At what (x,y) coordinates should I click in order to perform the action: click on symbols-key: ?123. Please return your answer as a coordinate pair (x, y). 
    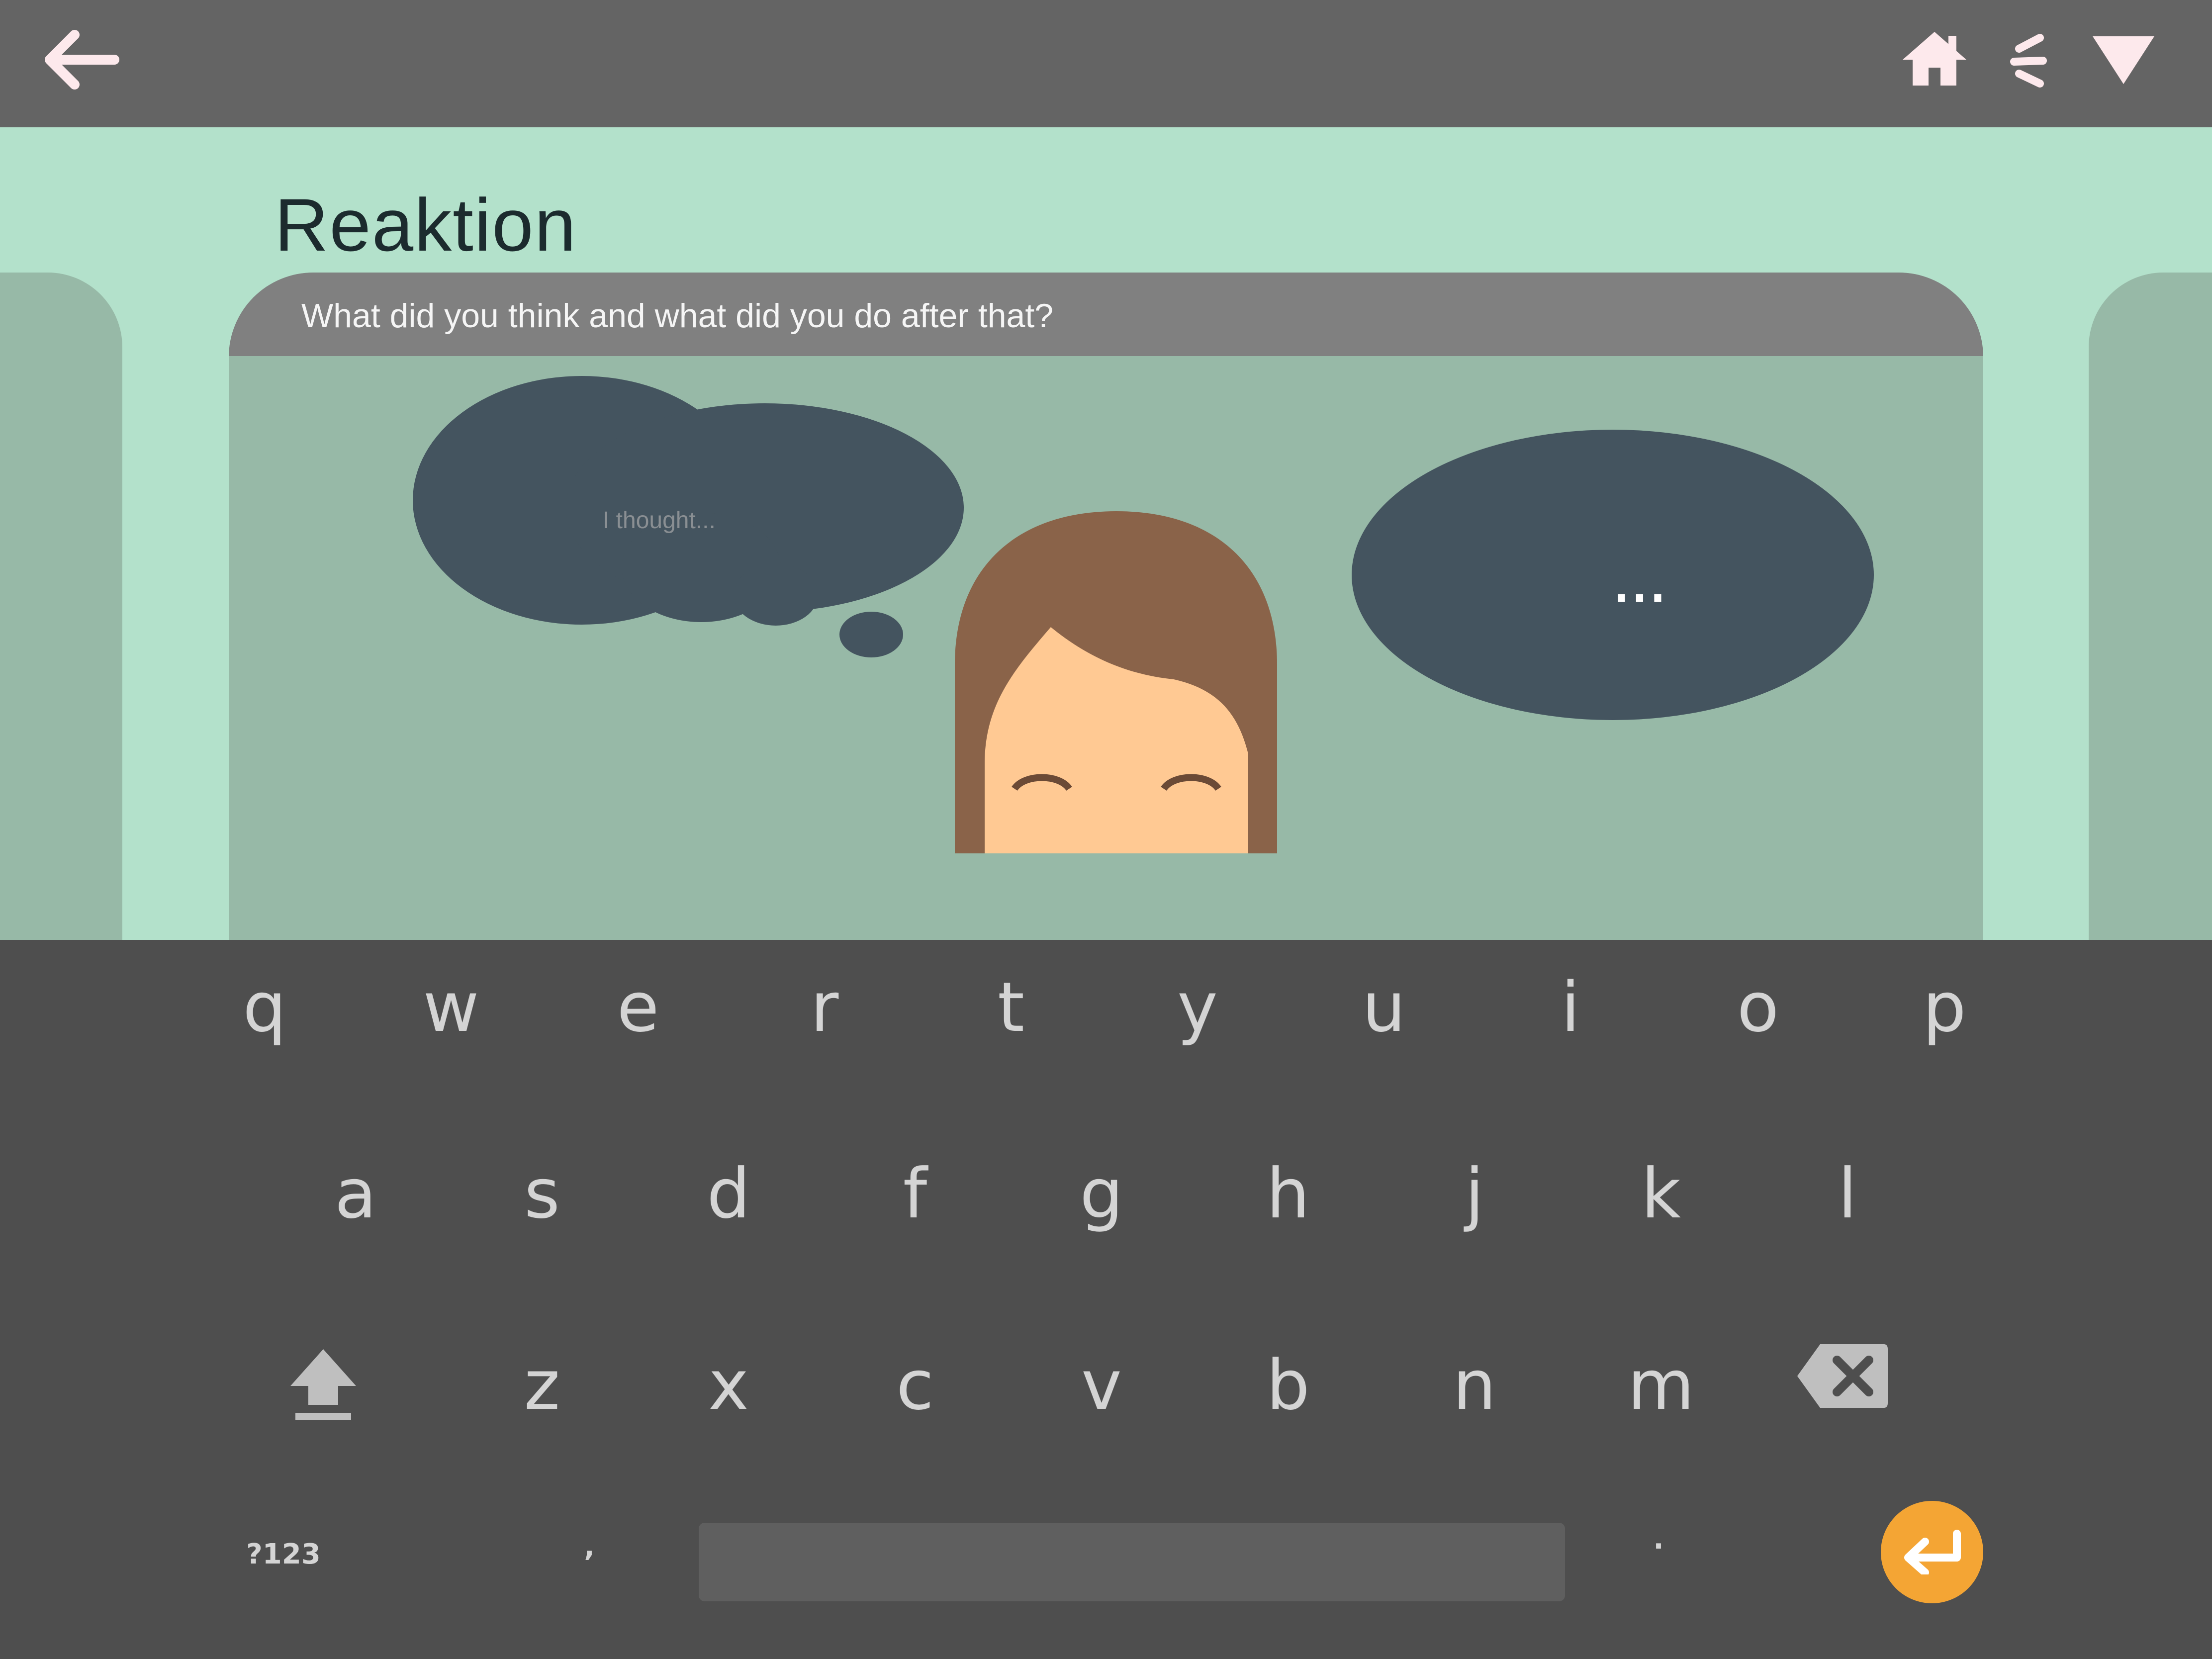
    Looking at the image, I should click on (283, 1554).